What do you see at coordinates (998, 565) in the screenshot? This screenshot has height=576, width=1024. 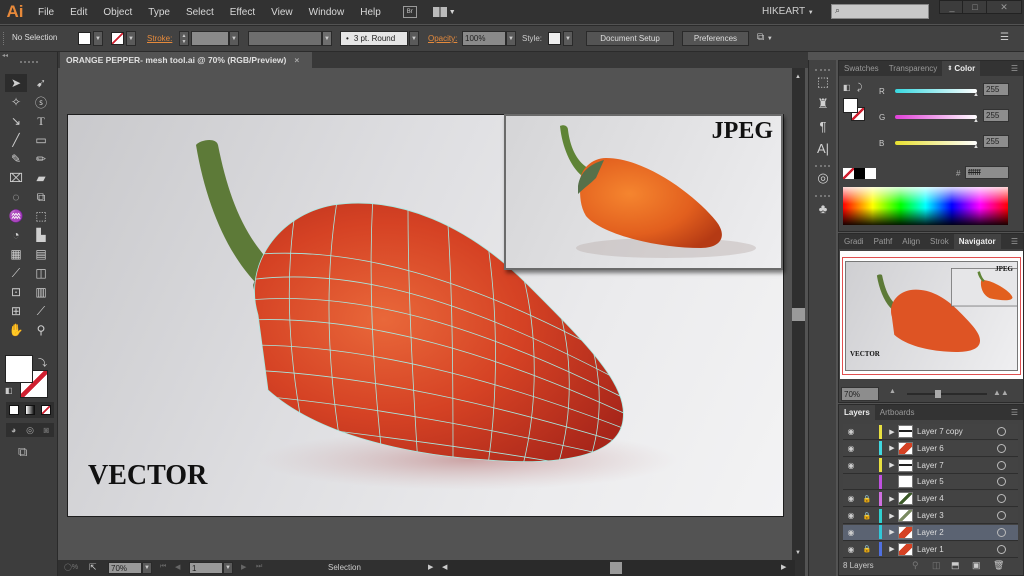 I see `delete-layer-icon: 🗑` at bounding box center [998, 565].